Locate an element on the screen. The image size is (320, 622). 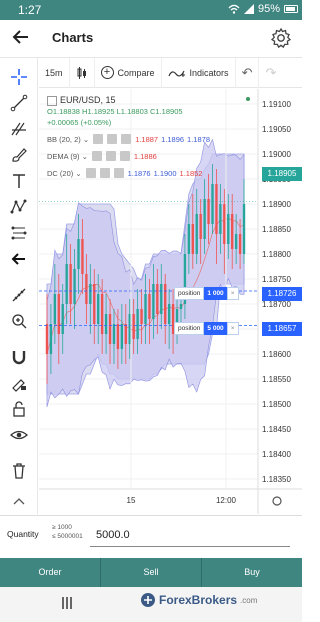
page-title: Charts is located at coordinates (73, 37).